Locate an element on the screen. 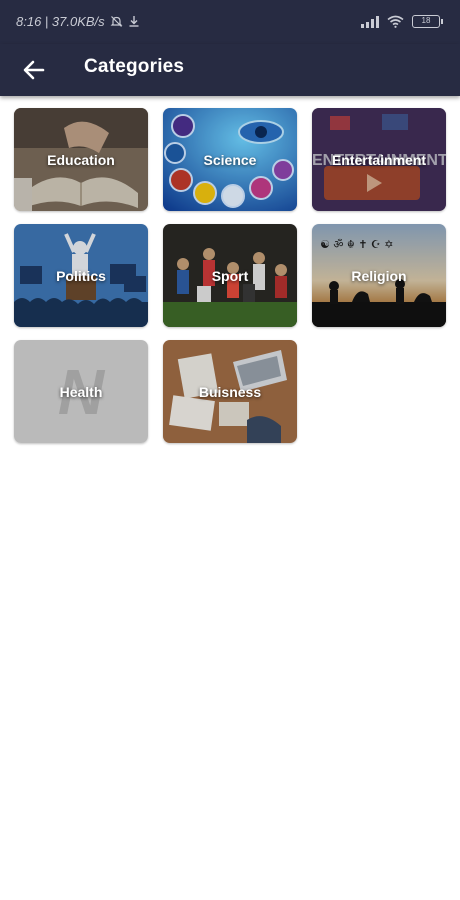  back-button is located at coordinates (34, 70).